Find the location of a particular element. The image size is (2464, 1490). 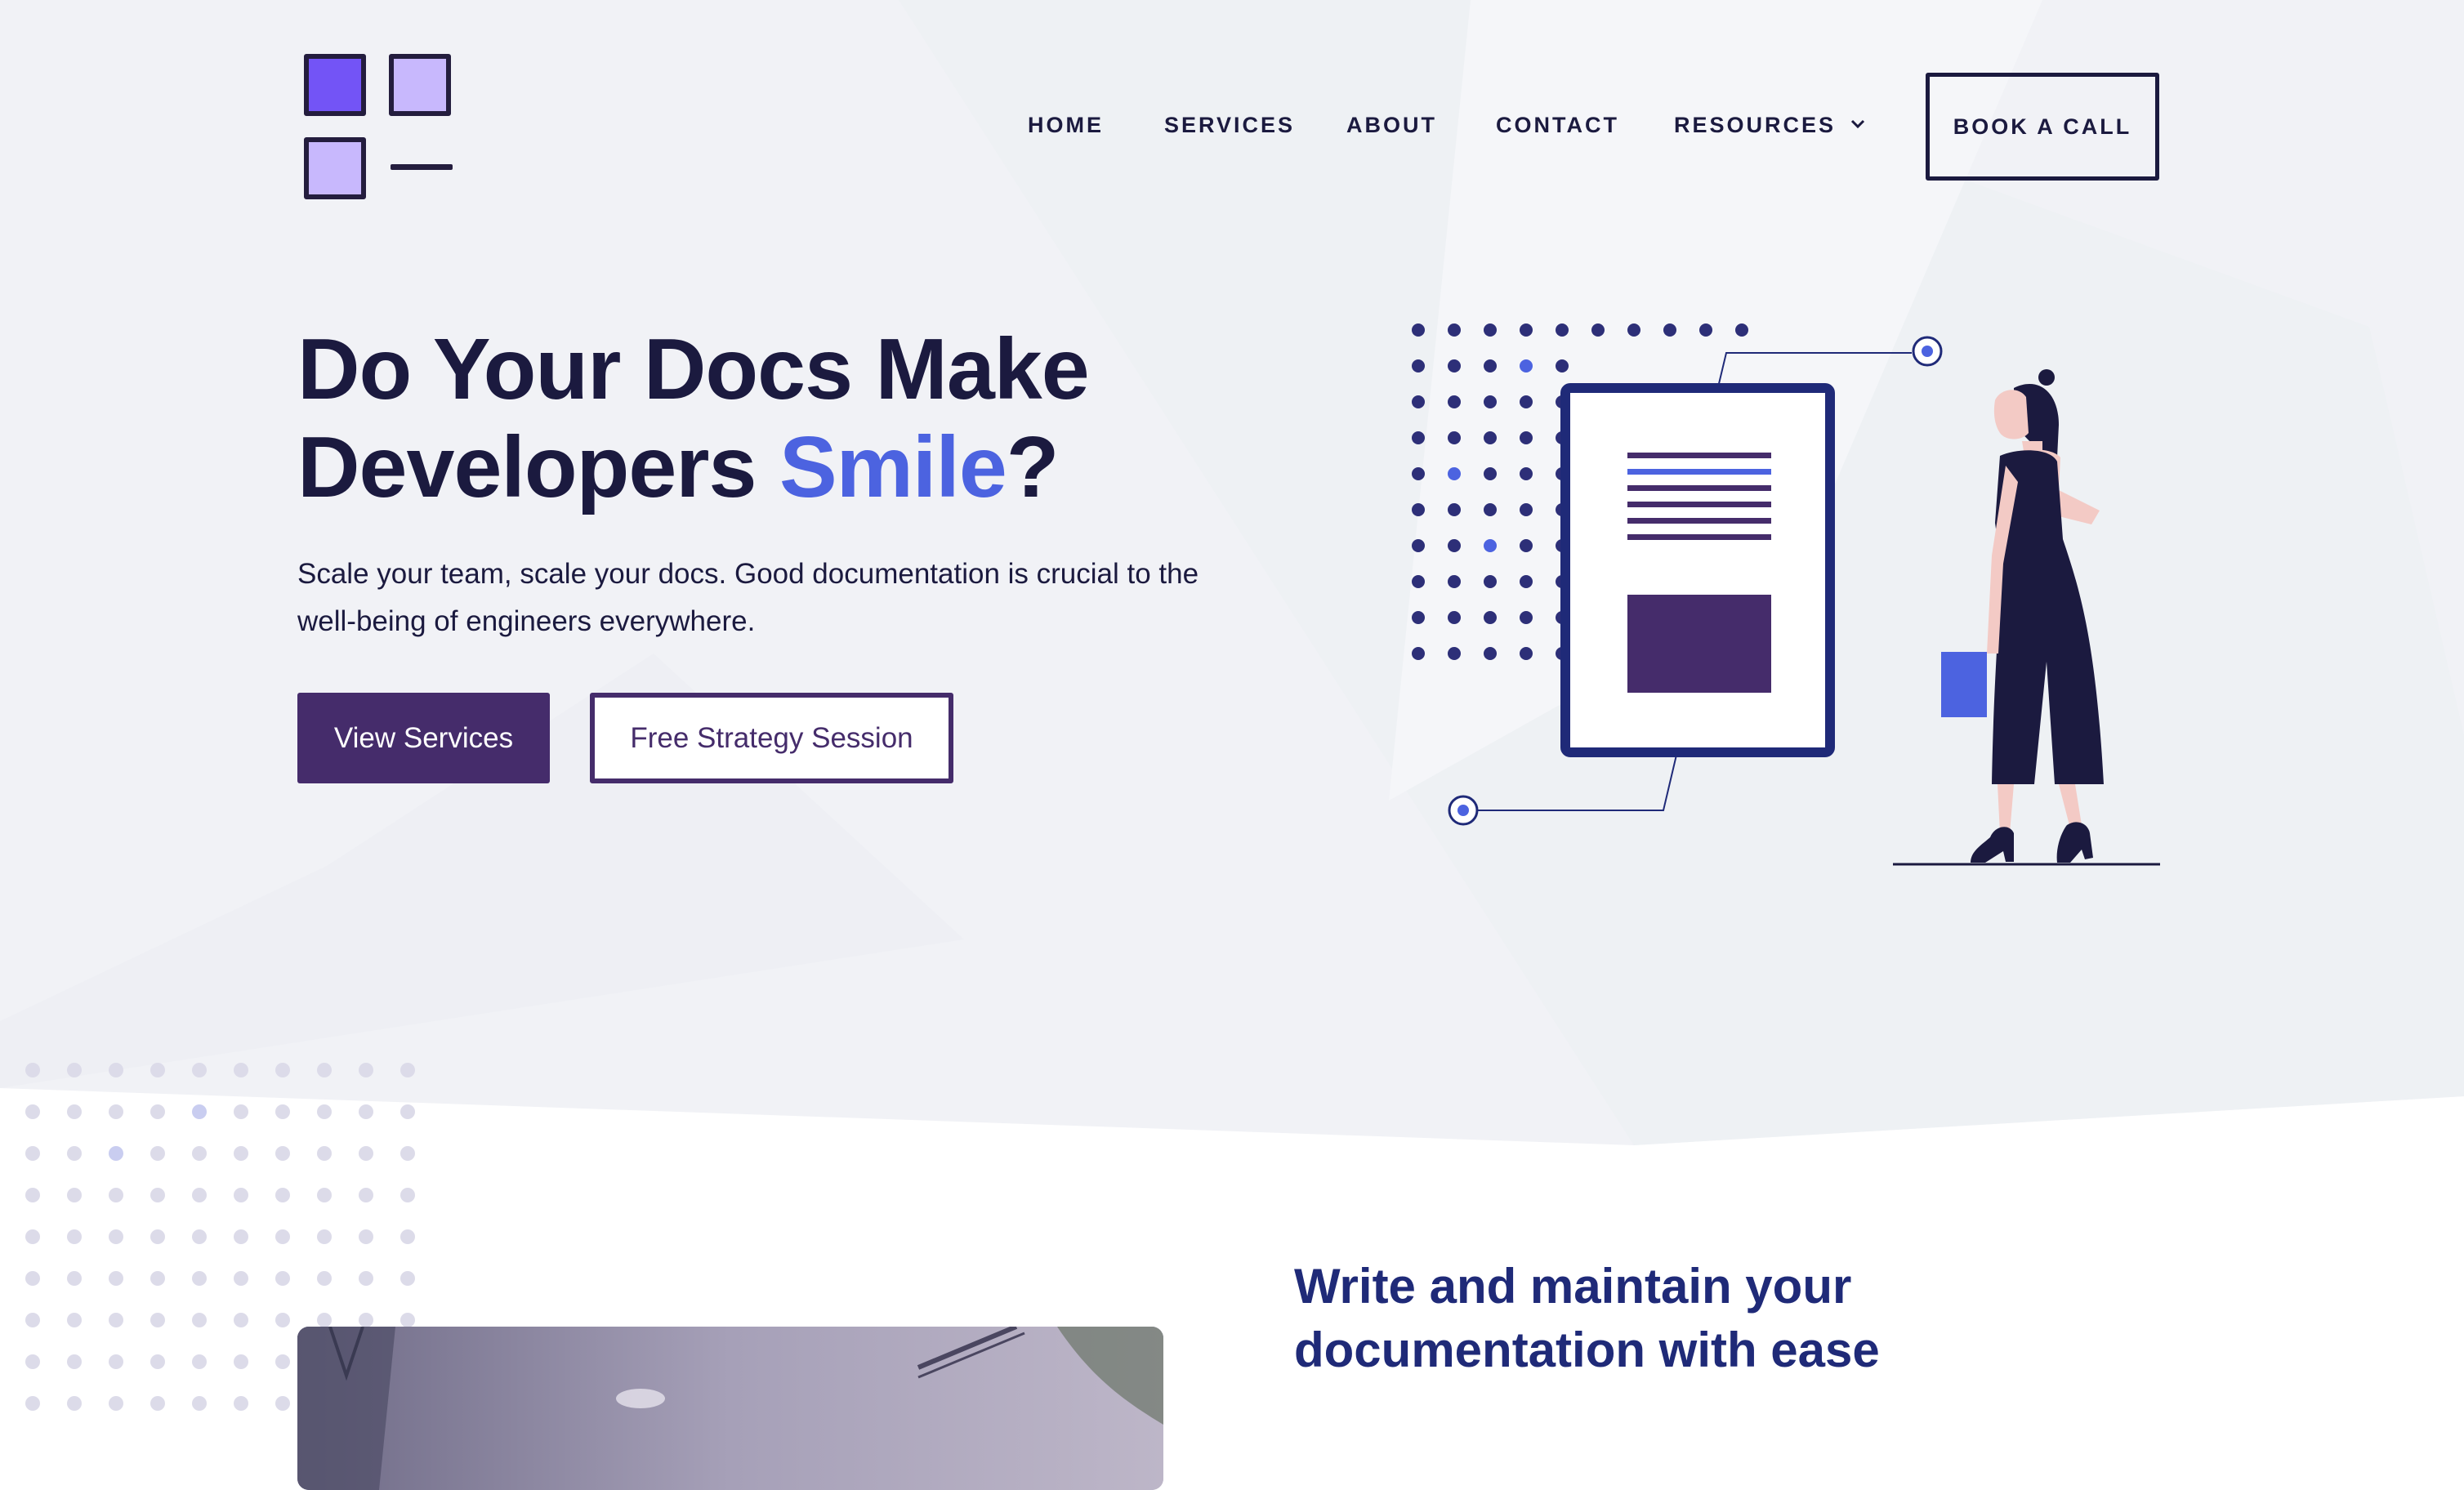

section-heading-line1: Write and maintain your is located at coordinates (1573, 1286).